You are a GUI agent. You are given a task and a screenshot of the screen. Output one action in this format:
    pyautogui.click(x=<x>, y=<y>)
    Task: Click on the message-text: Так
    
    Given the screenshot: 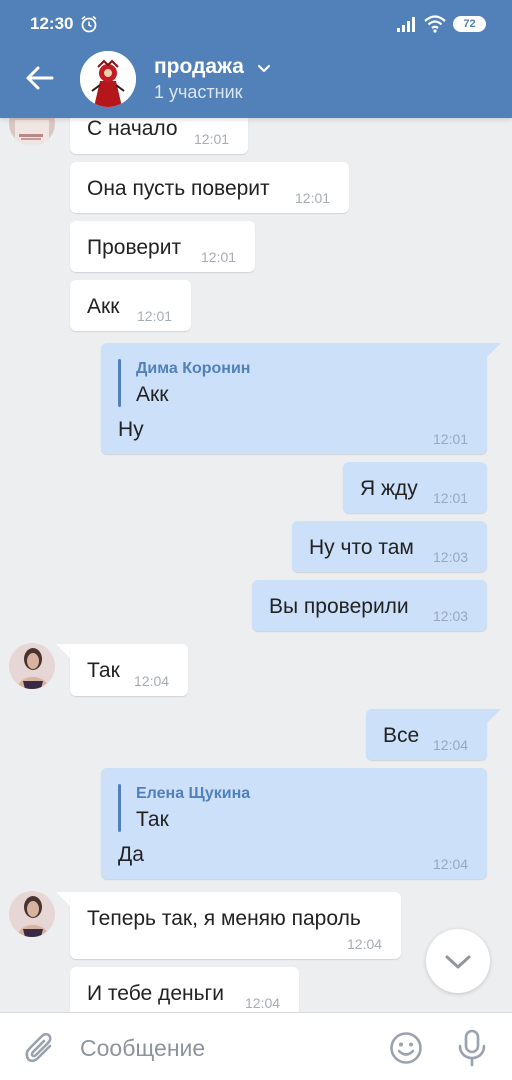 What is the action you would take?
    pyautogui.click(x=103, y=670)
    